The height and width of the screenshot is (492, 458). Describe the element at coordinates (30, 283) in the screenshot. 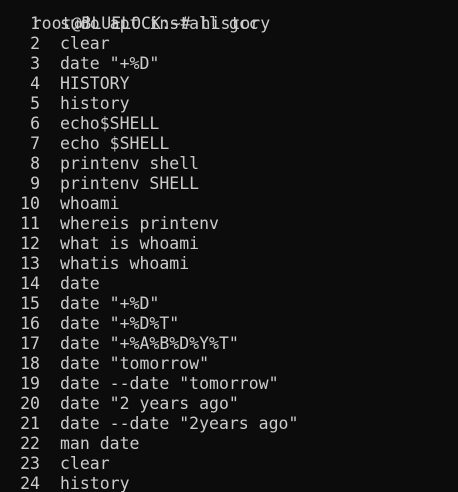

I see `history-entry-number: 14` at that location.